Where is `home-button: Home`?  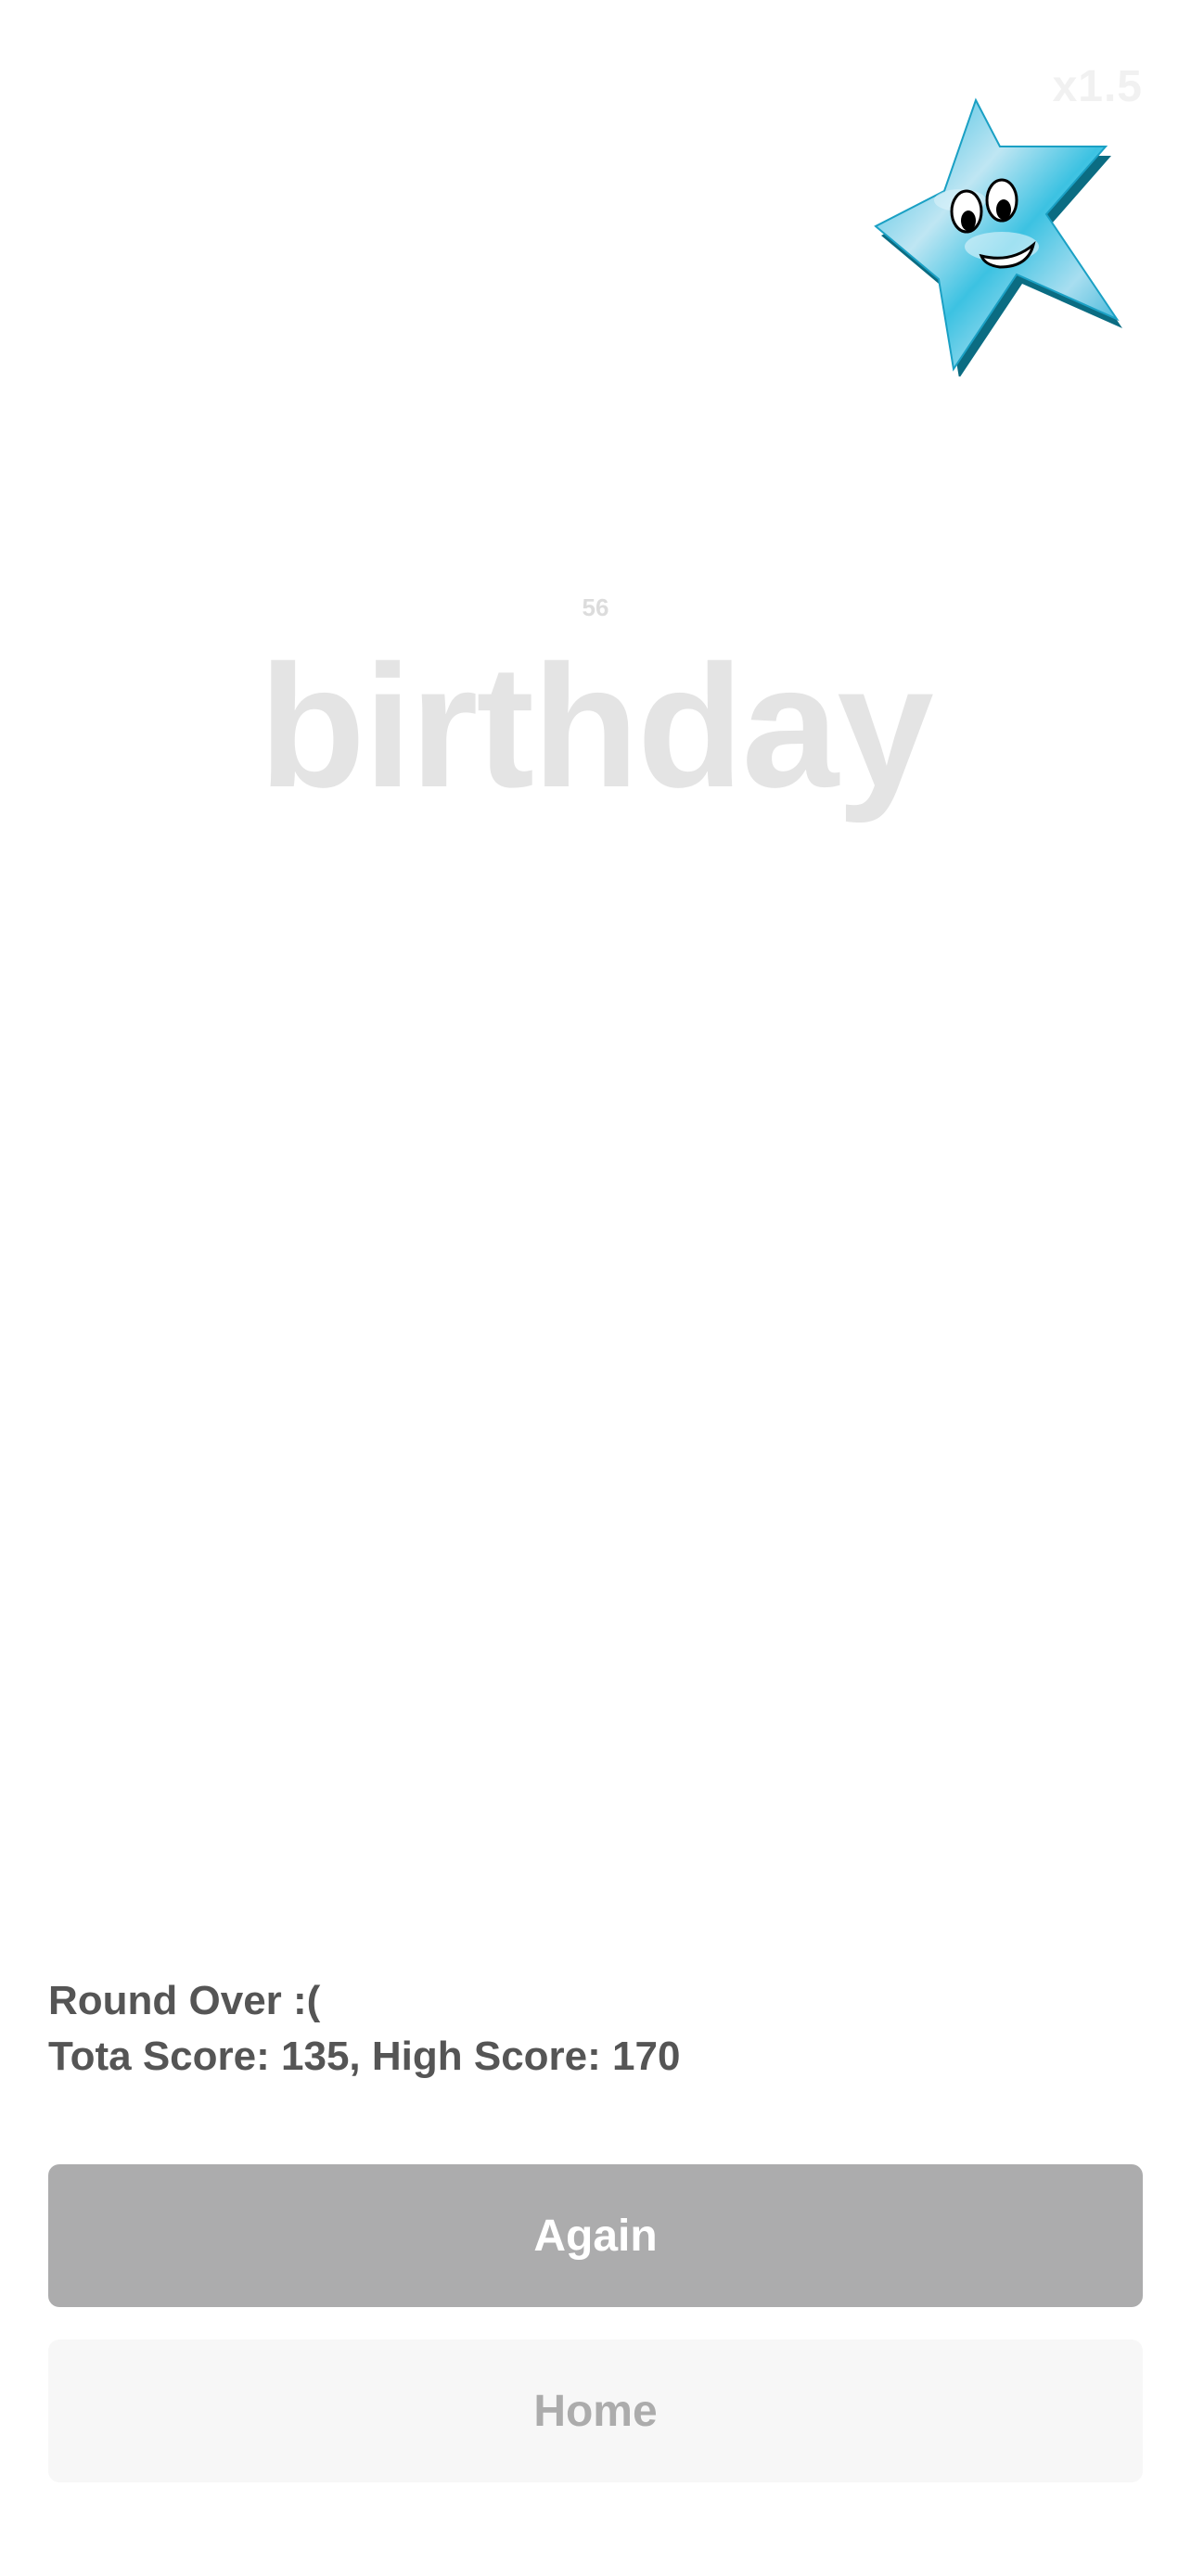
home-button: Home is located at coordinates (595, 2411).